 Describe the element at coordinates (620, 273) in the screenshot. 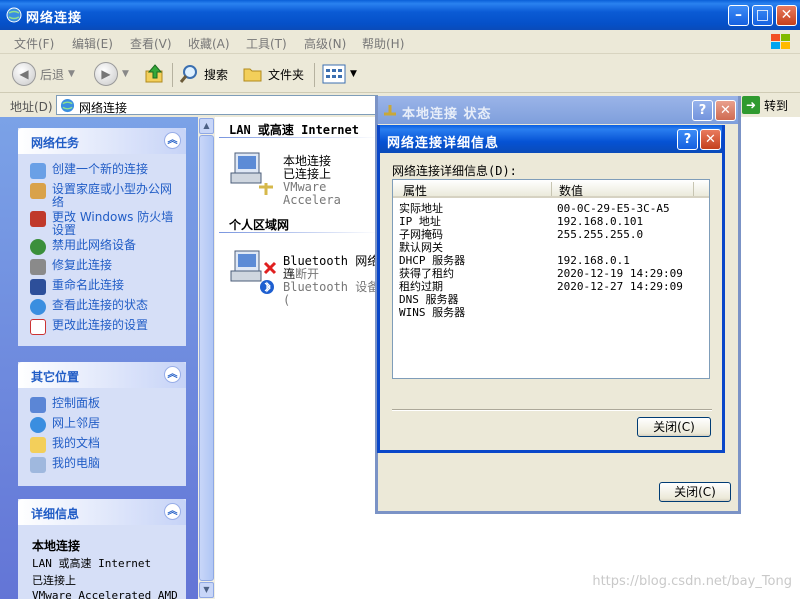

I see `row-value: 2020-12-19 14:29:09` at that location.